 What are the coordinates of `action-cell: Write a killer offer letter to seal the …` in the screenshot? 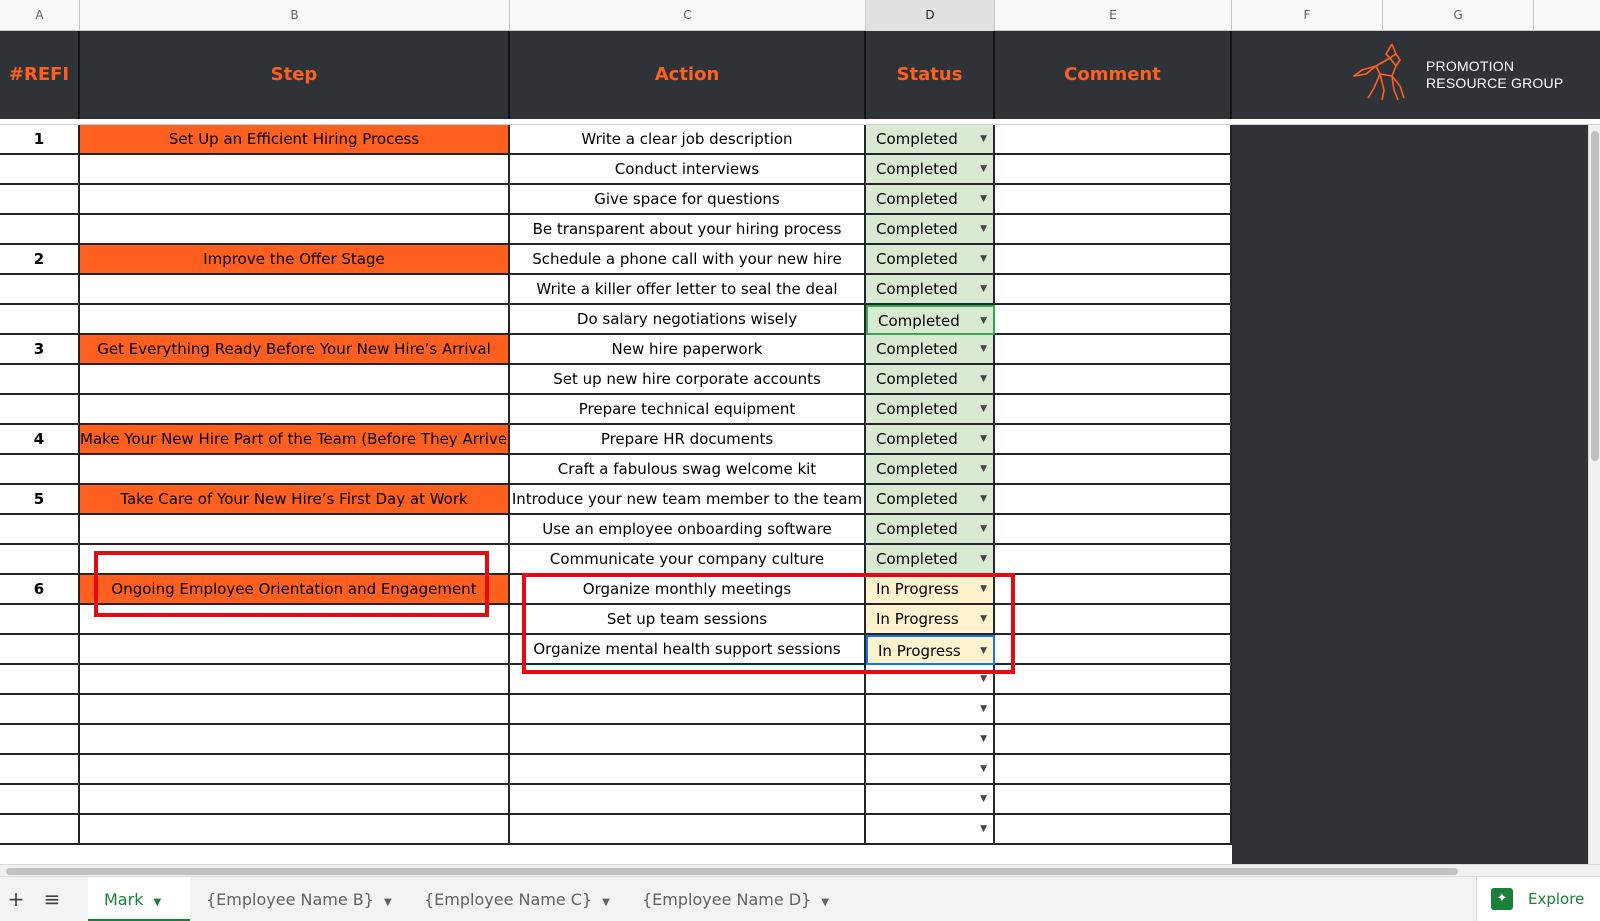 It's located at (688, 290).